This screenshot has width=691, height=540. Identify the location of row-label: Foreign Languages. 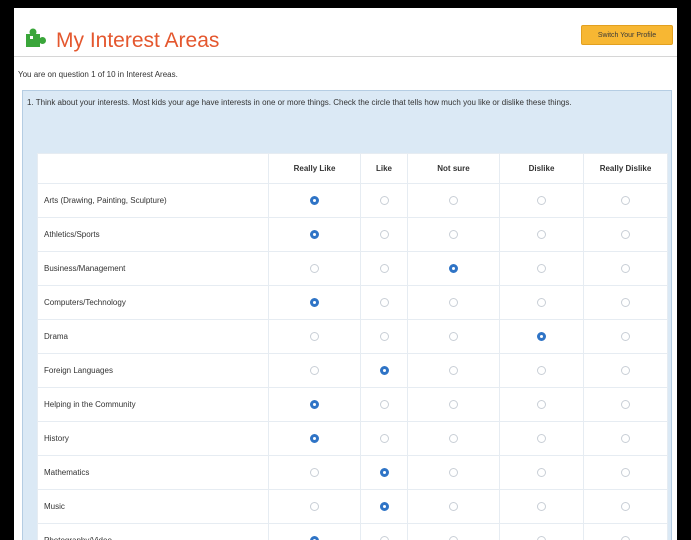
(153, 370).